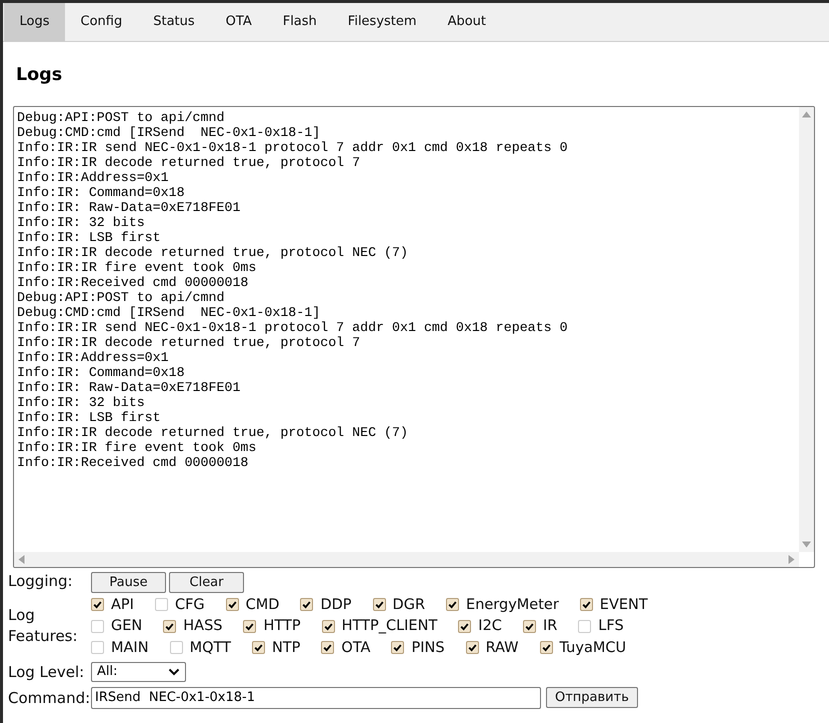  What do you see at coordinates (550, 626) in the screenshot?
I see `checkbox-label: IR` at bounding box center [550, 626].